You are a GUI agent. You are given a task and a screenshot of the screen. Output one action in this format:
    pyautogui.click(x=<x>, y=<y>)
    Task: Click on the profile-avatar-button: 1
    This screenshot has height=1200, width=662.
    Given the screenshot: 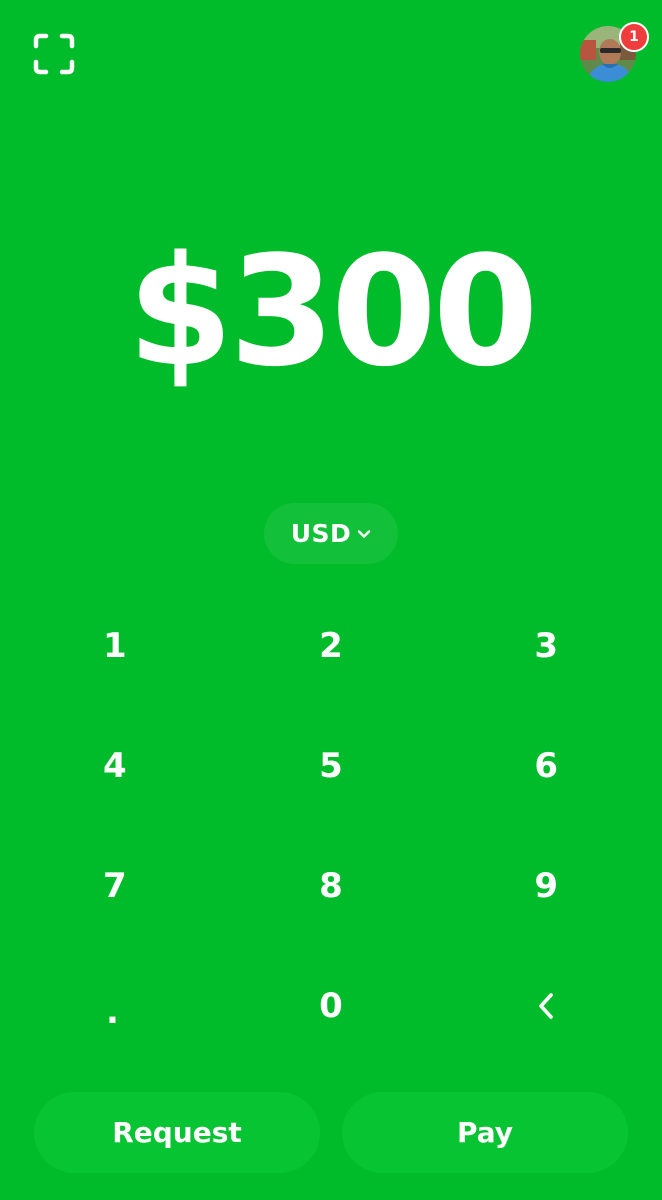 What is the action you would take?
    pyautogui.click(x=614, y=52)
    